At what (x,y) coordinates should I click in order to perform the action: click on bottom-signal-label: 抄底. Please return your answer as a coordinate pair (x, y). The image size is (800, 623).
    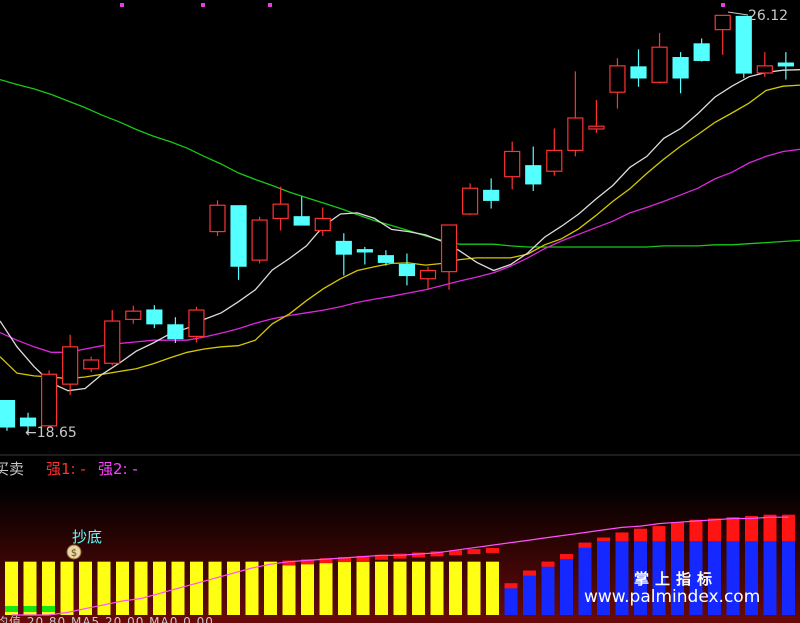
    Looking at the image, I should click on (87, 537).